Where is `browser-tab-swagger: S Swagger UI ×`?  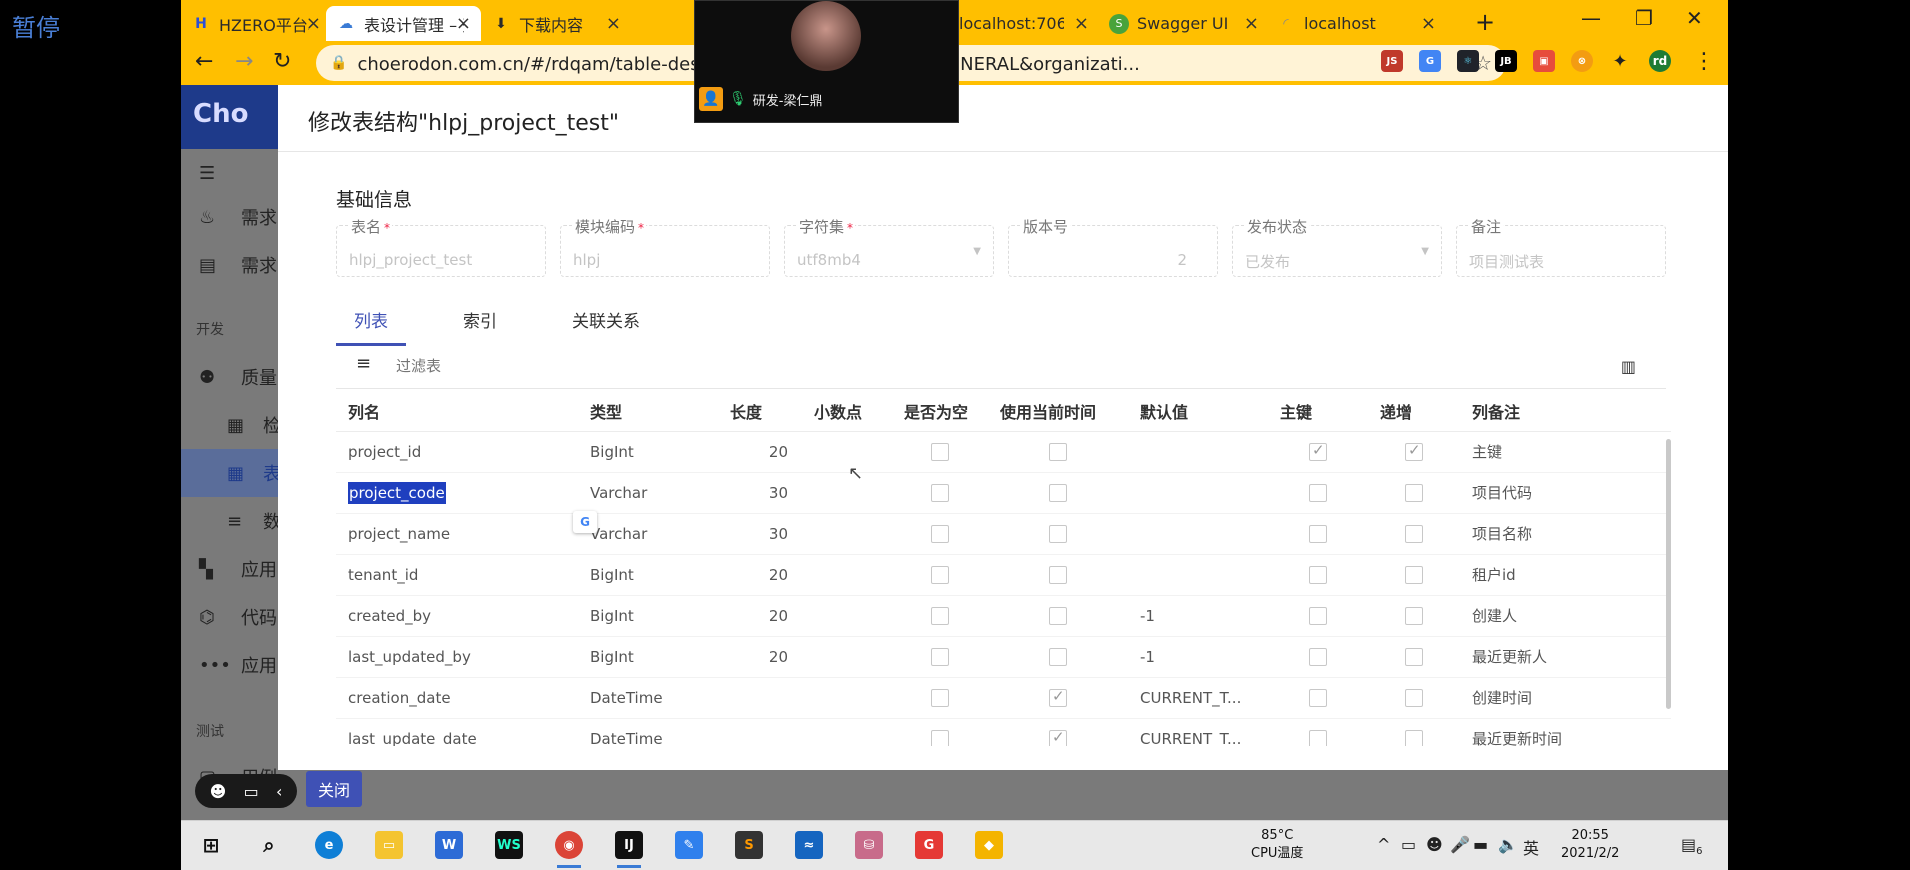 browser-tab-swagger: S Swagger UI × is located at coordinates (1184, 23).